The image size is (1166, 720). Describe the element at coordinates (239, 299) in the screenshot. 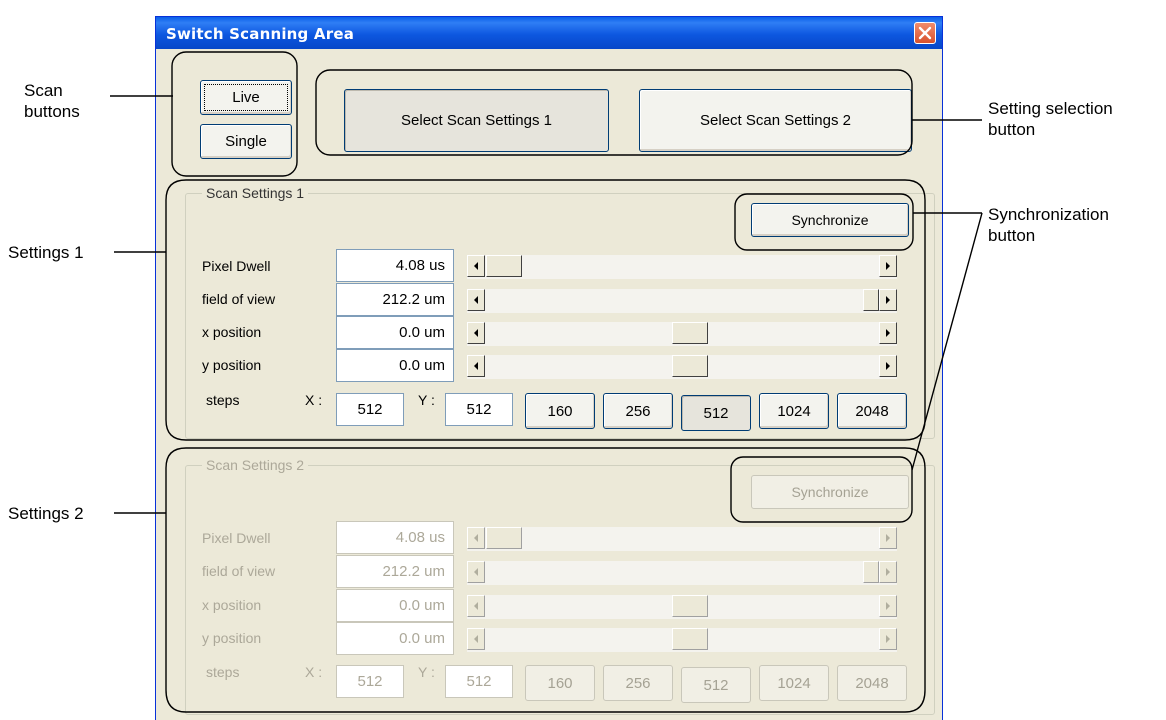

I see `field-of-view-label: field of view` at that location.